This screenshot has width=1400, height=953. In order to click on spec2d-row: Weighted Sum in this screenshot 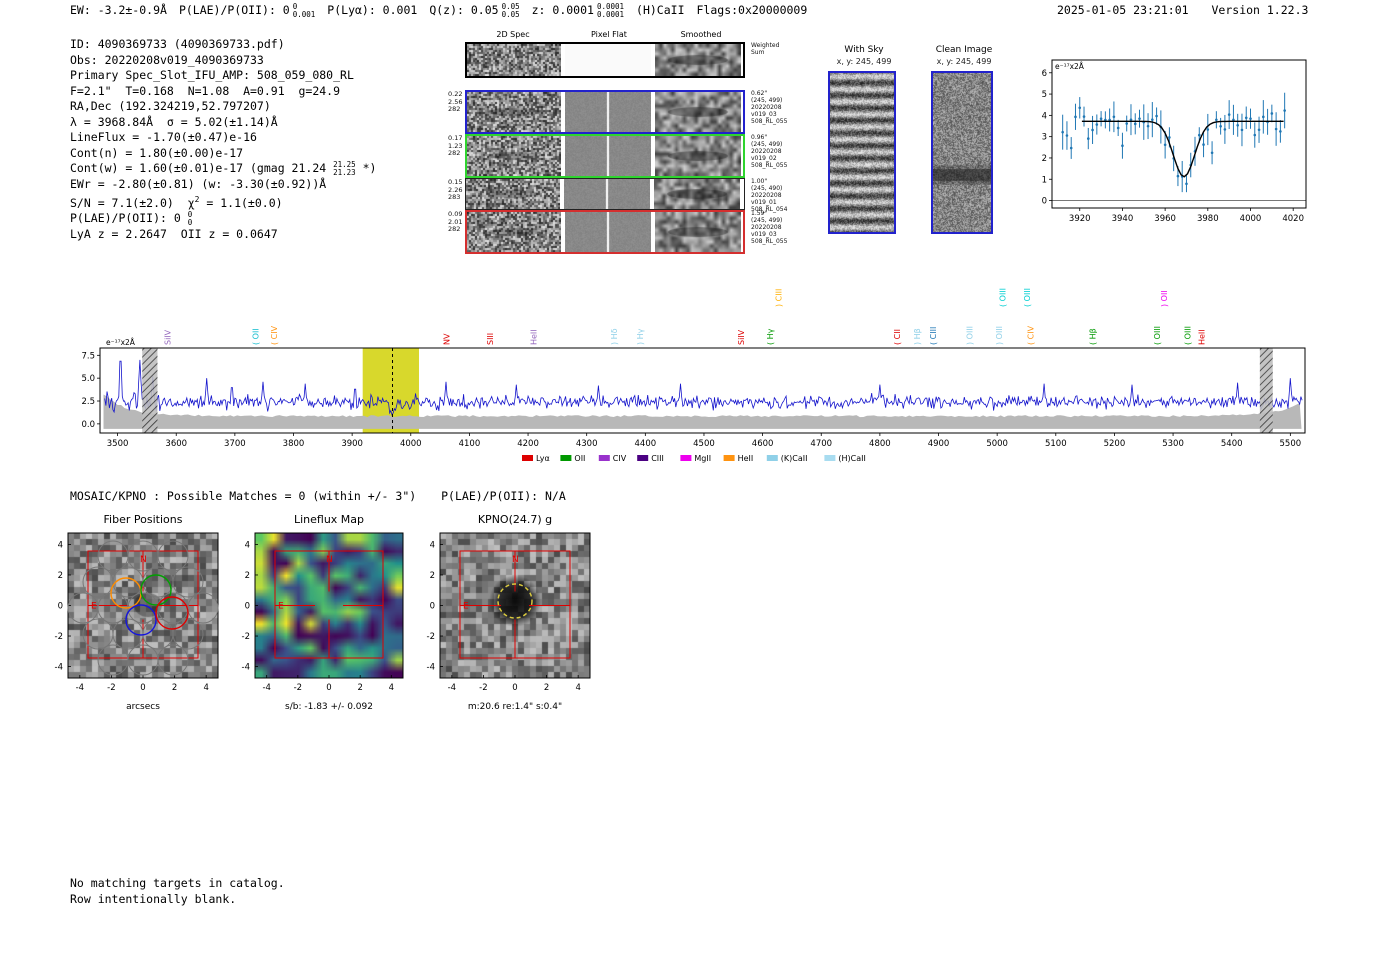, I will do `click(630, 60)`.